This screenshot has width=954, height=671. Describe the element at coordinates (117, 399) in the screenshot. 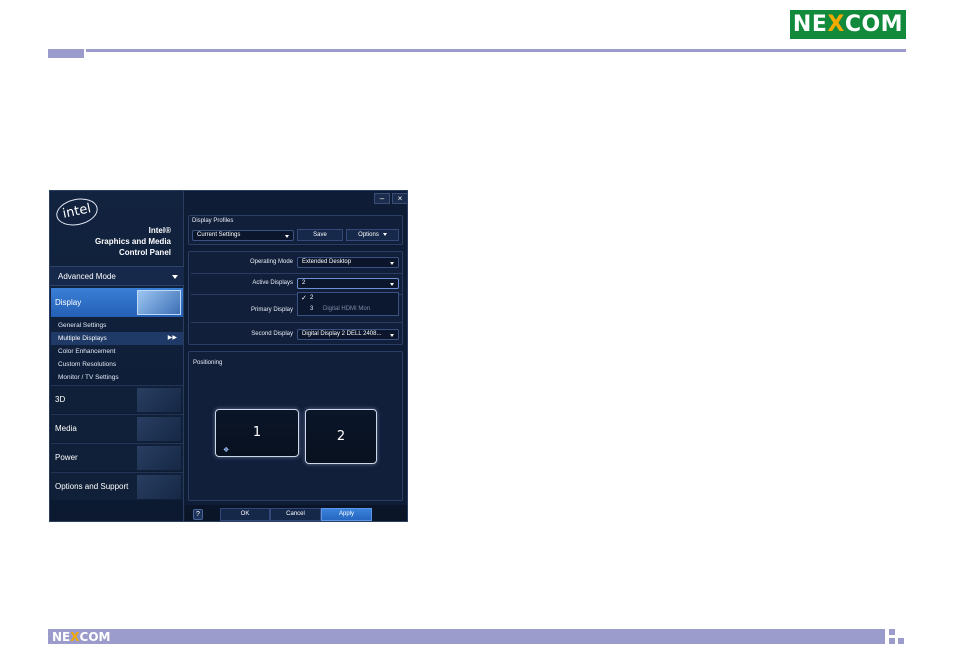

I see `category-3d: 3D` at that location.